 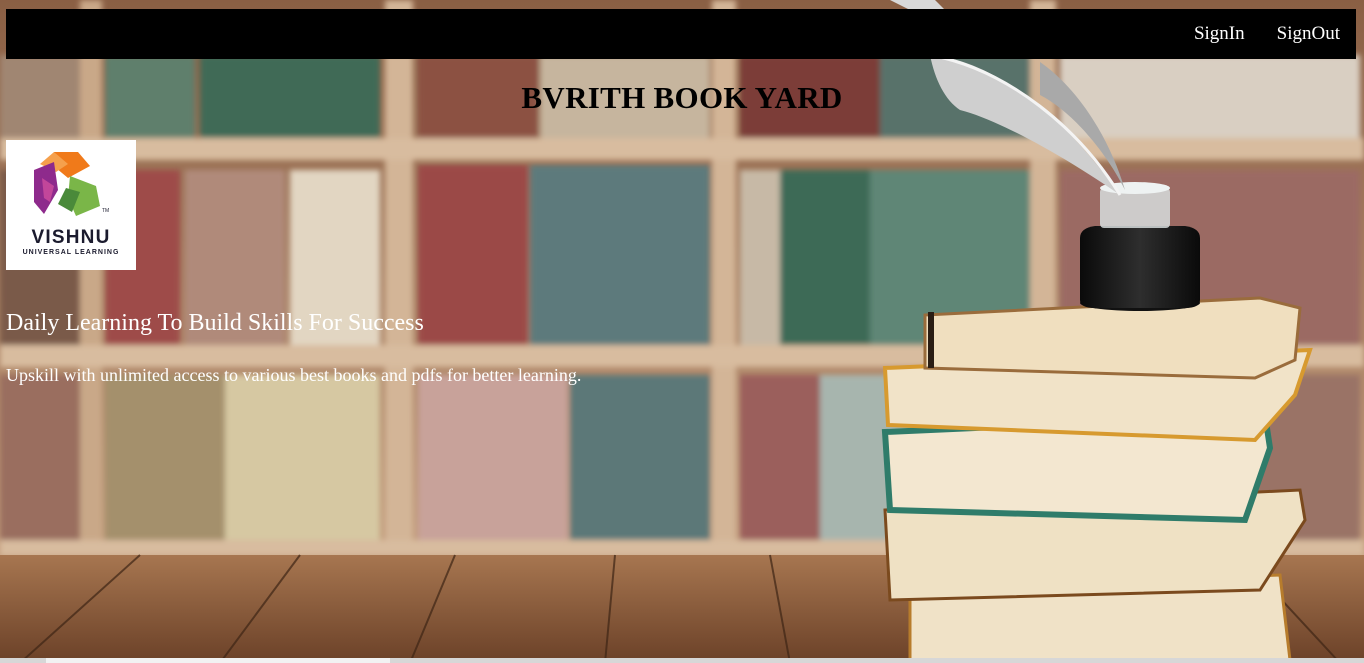 I want to click on logo-trademark: TM, so click(x=106, y=211).